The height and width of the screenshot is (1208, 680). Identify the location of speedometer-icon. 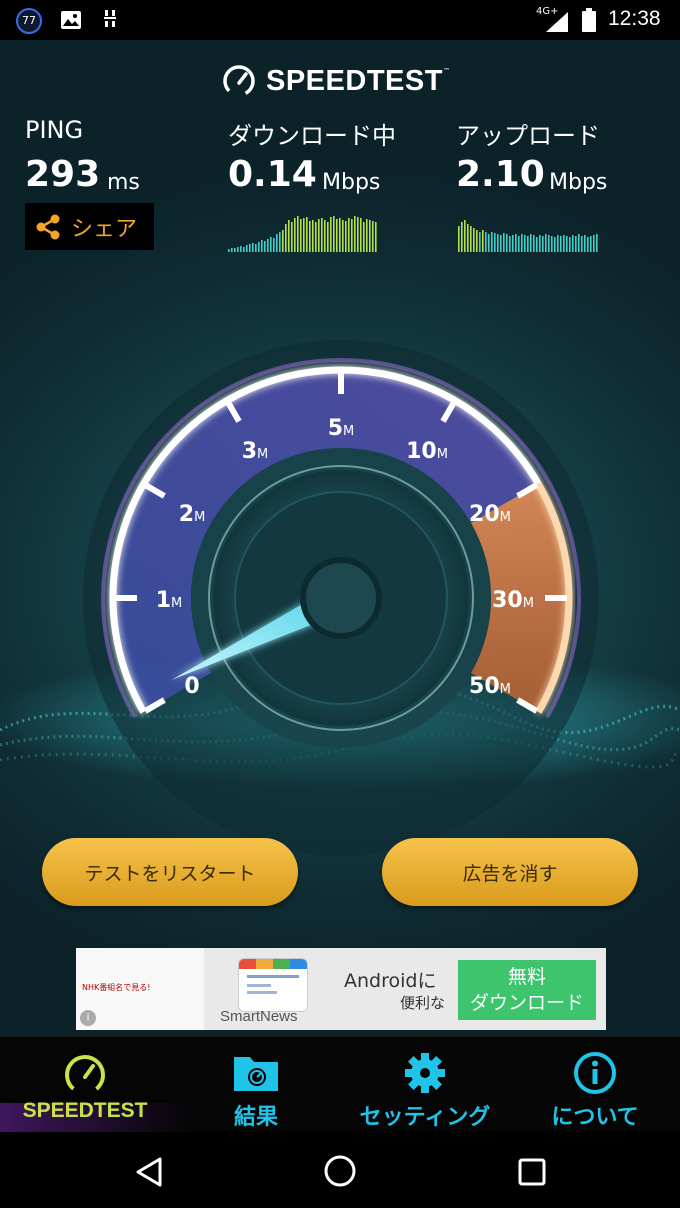
(85, 1075).